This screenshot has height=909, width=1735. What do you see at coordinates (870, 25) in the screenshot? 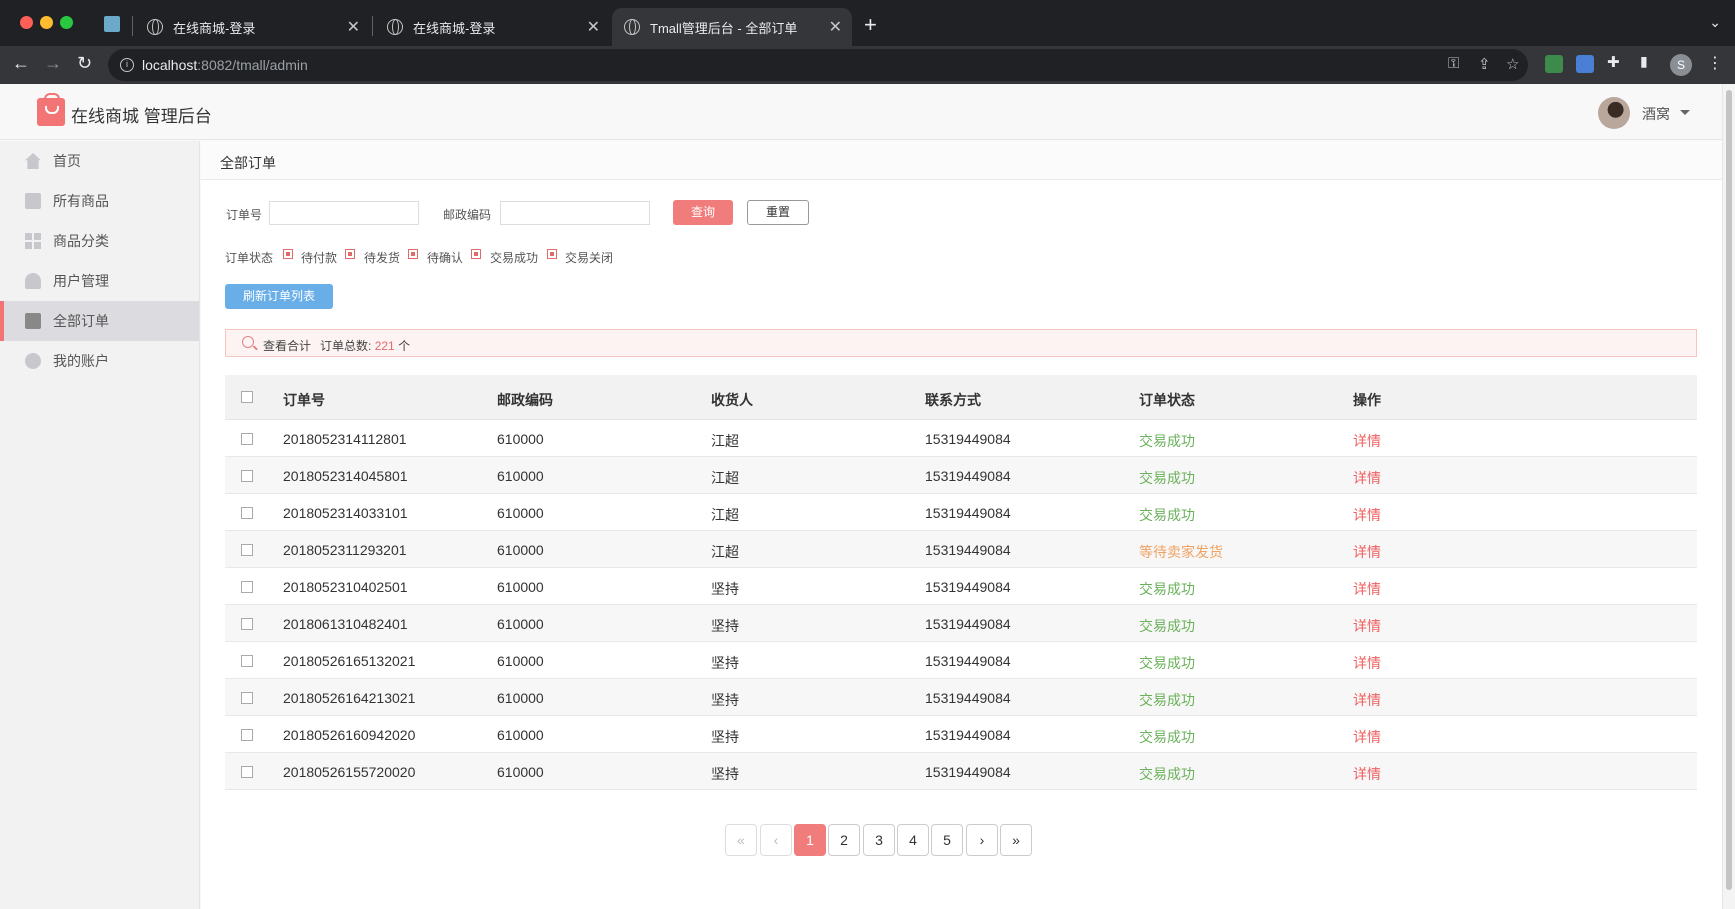
I see `new-tab-button: +` at bounding box center [870, 25].